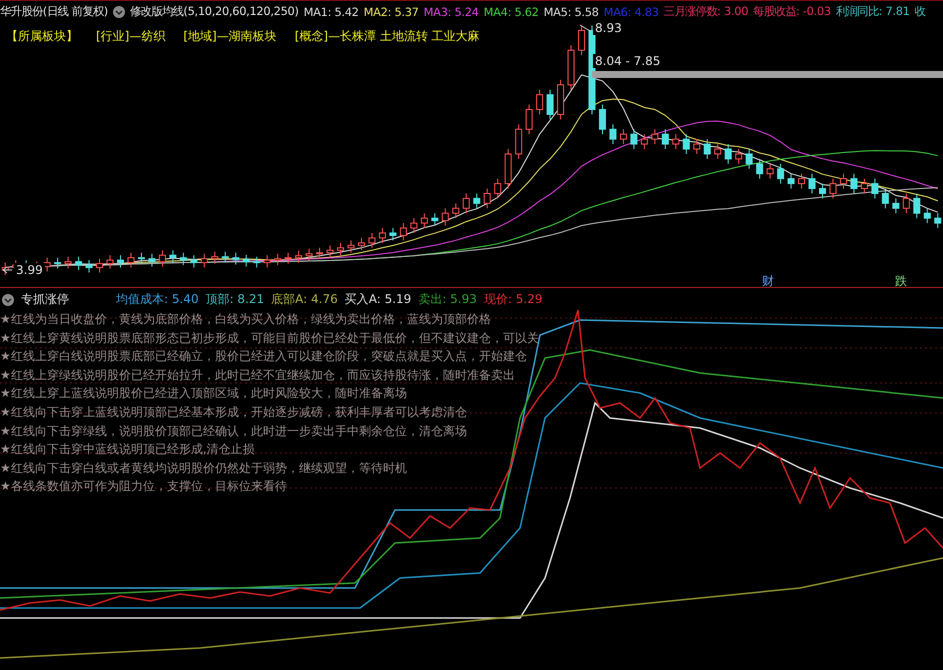  I want to click on indicator-value: MA3: 5.24, so click(451, 11).